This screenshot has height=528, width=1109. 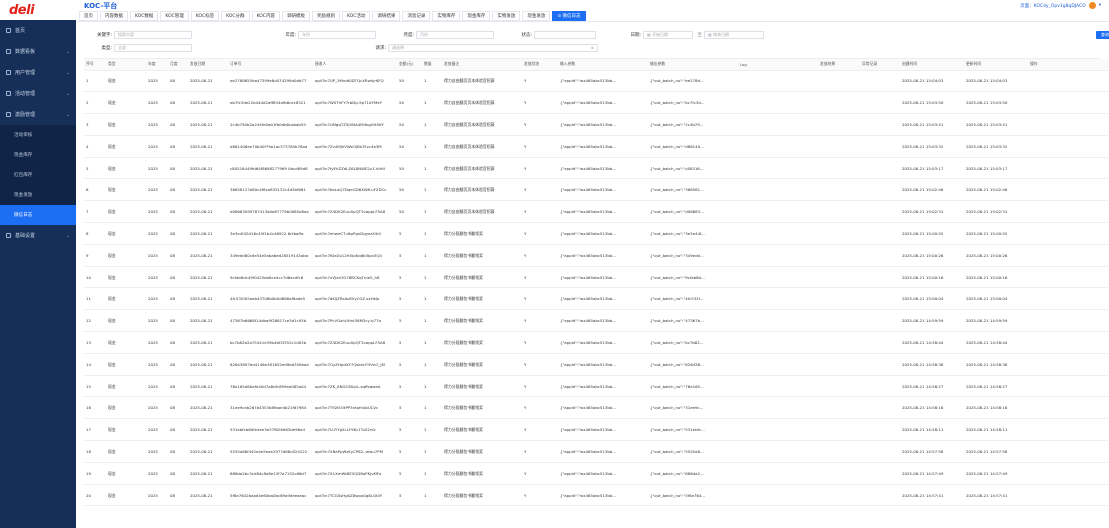 What do you see at coordinates (8, 51) in the screenshot?
I see `chart-icon` at bounding box center [8, 51].